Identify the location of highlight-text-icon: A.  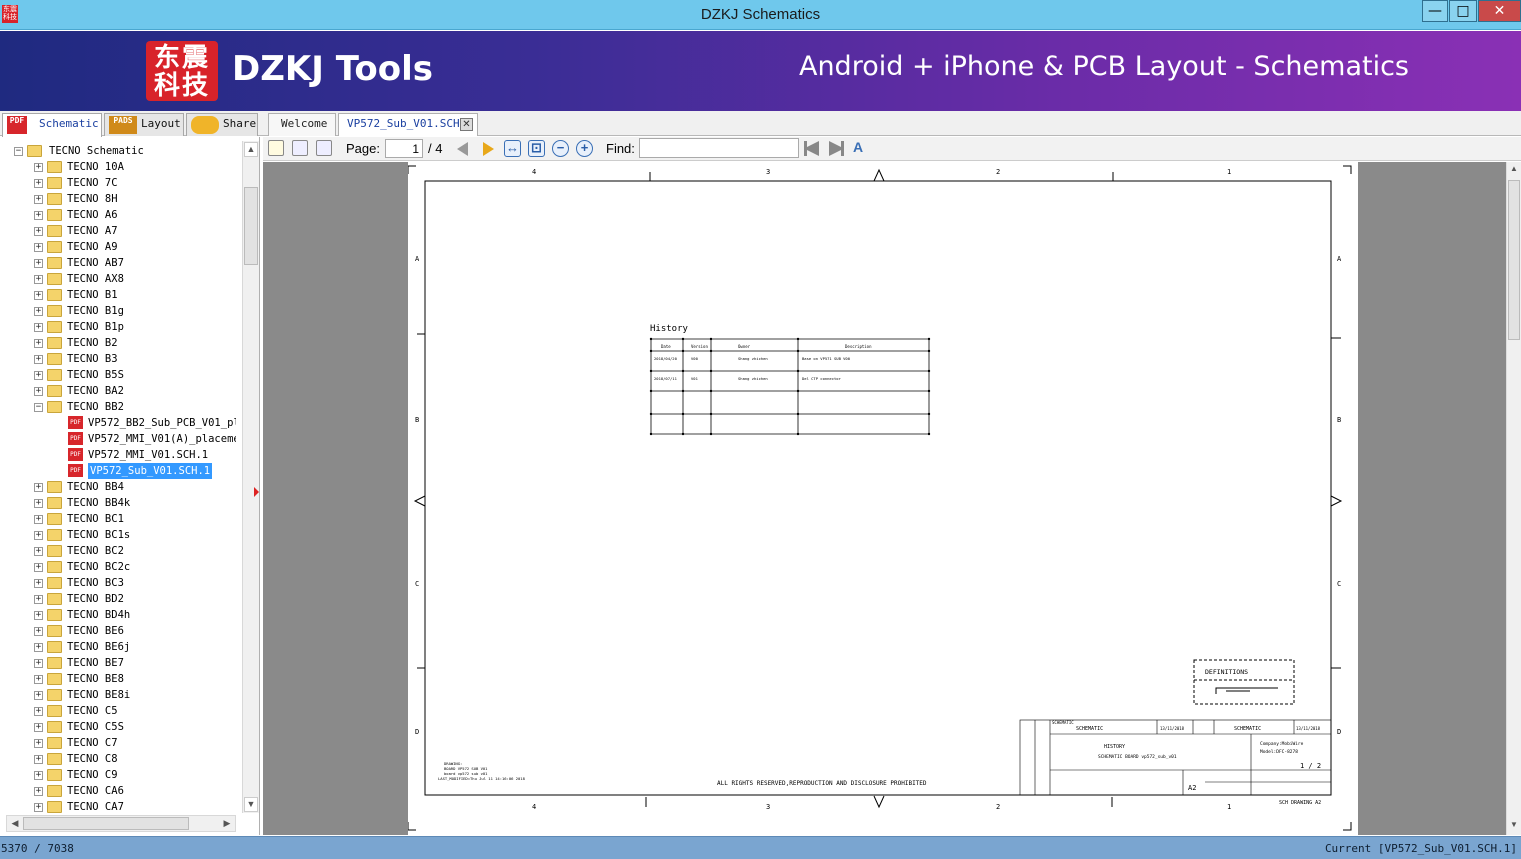
(858, 147).